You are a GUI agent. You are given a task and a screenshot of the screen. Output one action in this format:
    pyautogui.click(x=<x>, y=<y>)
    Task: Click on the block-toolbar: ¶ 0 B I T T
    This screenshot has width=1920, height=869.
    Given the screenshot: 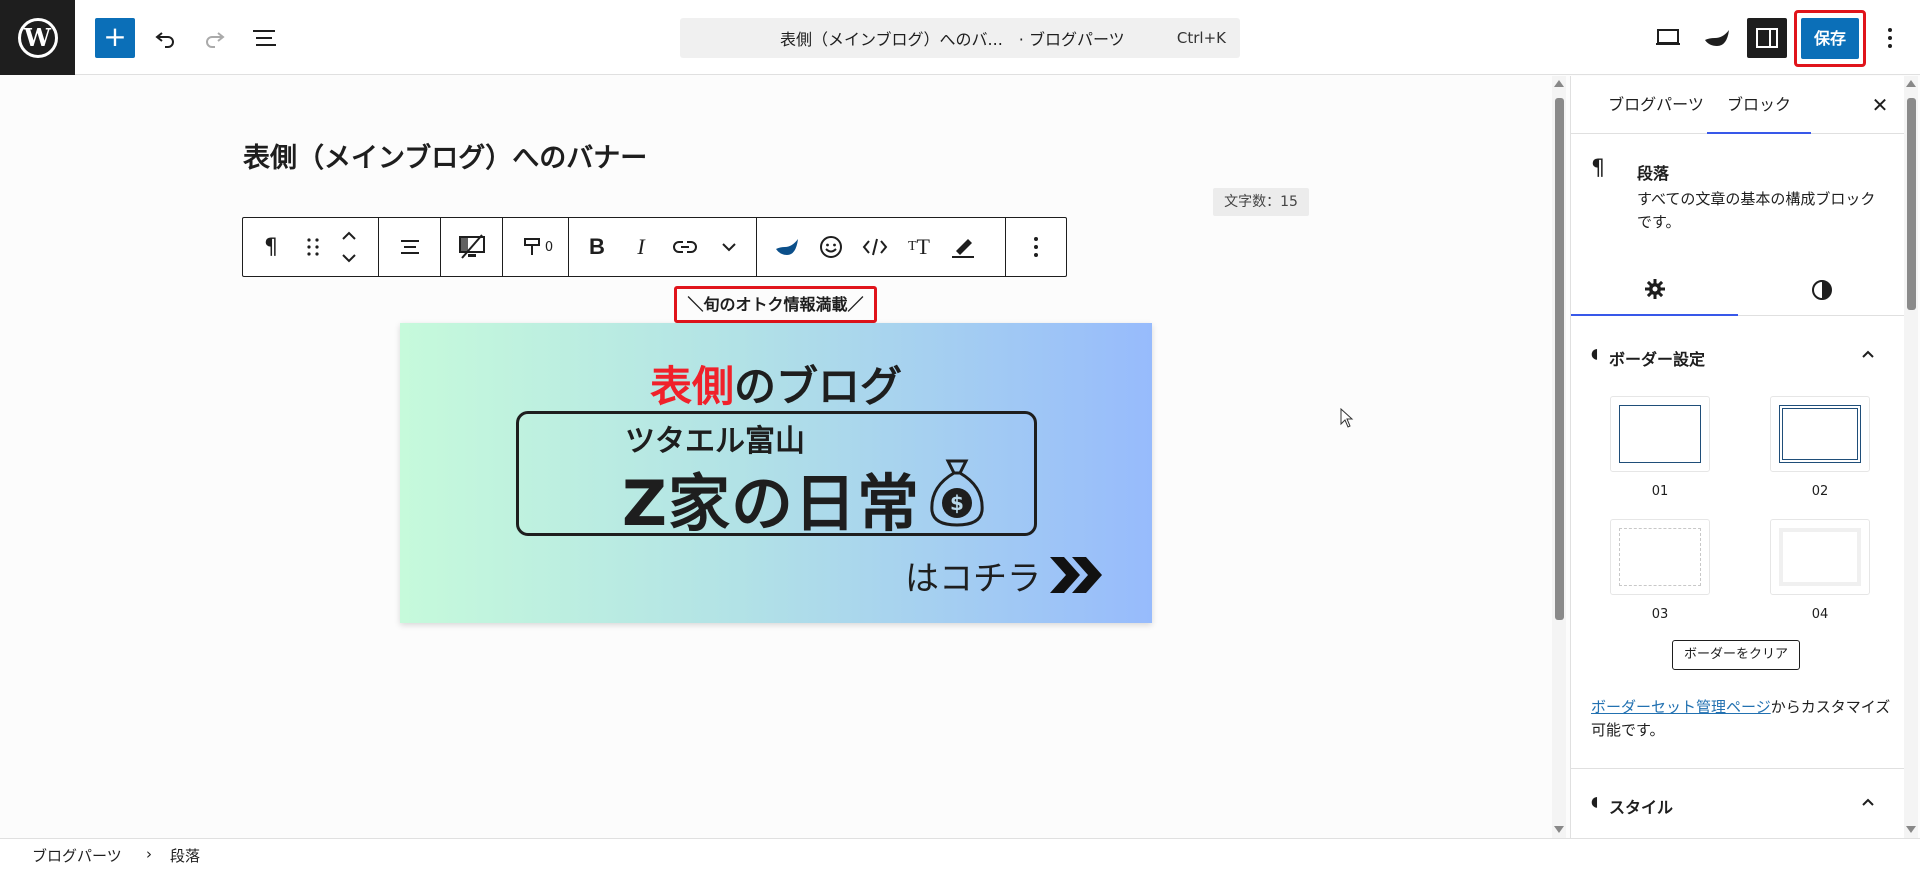 What is the action you would take?
    pyautogui.click(x=654, y=247)
    